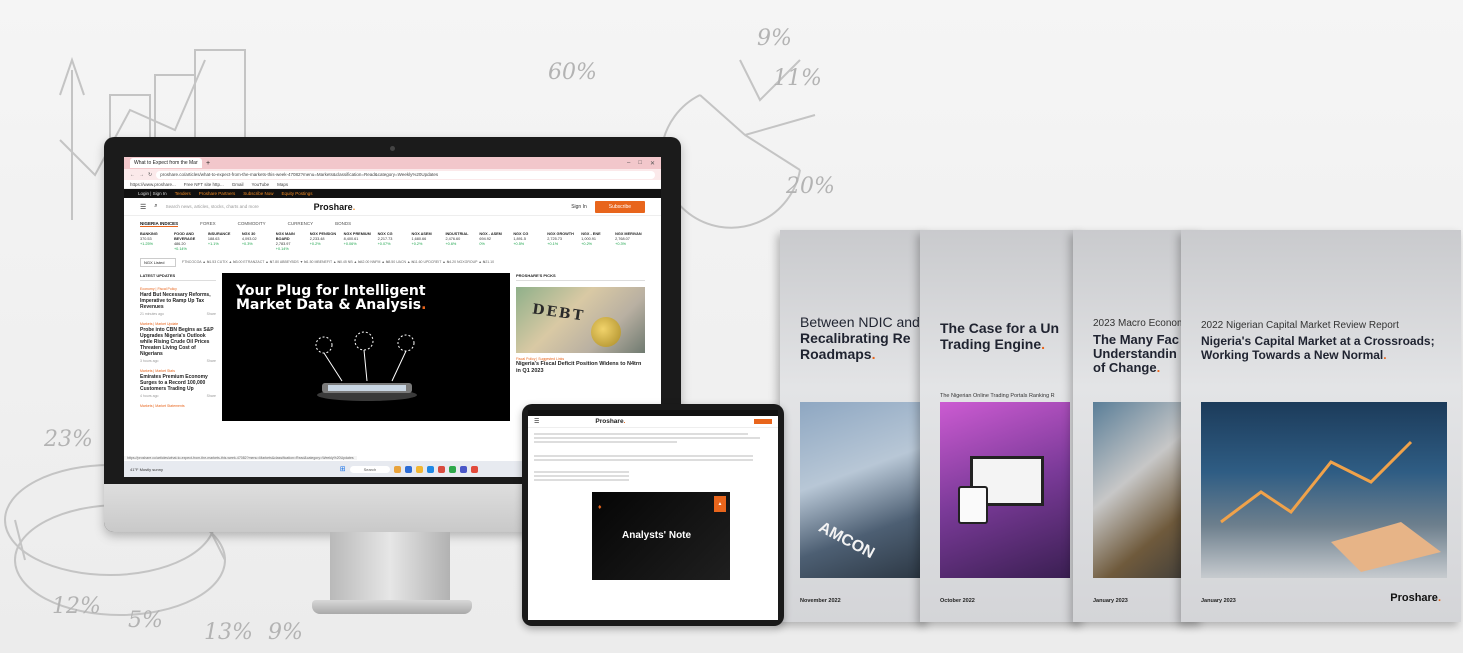 The width and height of the screenshot is (1463, 653). What do you see at coordinates (257, 242) in the screenshot?
I see `index-item: NGX 30 4,093.02 +0.3%` at bounding box center [257, 242].